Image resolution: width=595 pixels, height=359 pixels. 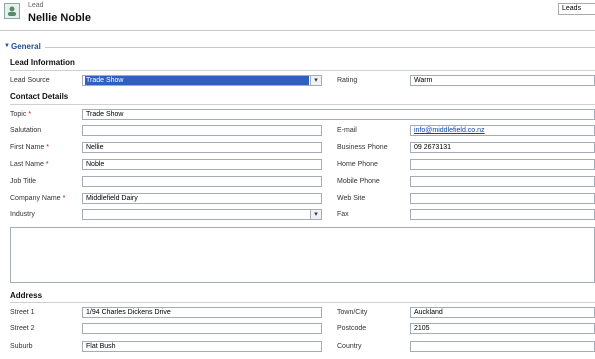 What do you see at coordinates (352, 328) in the screenshot?
I see `postcode-label: Postcode` at bounding box center [352, 328].